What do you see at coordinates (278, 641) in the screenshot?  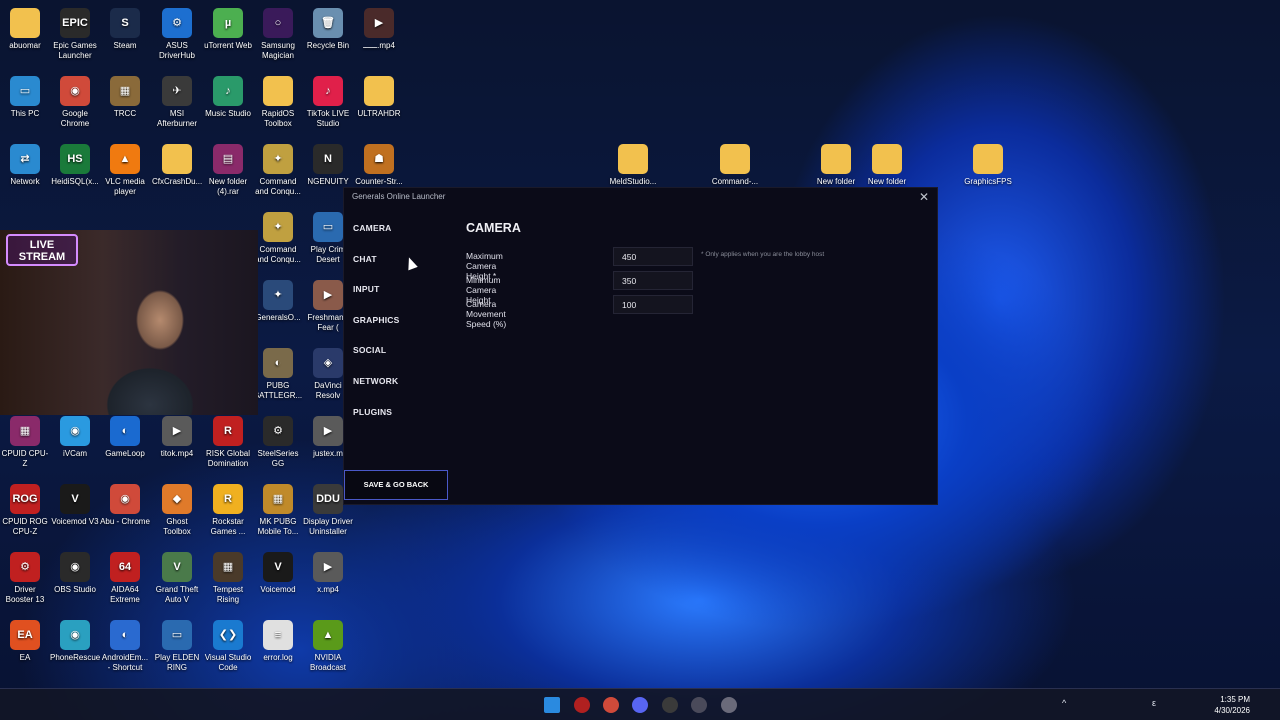 I see `desktop-icon: ≡ error.log` at bounding box center [278, 641].